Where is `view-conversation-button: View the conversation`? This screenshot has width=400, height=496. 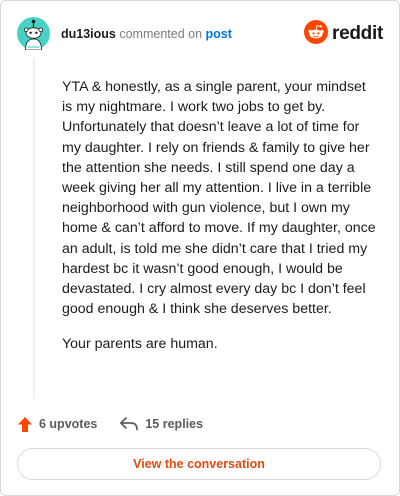 view-conversation-button: View the conversation is located at coordinates (199, 464).